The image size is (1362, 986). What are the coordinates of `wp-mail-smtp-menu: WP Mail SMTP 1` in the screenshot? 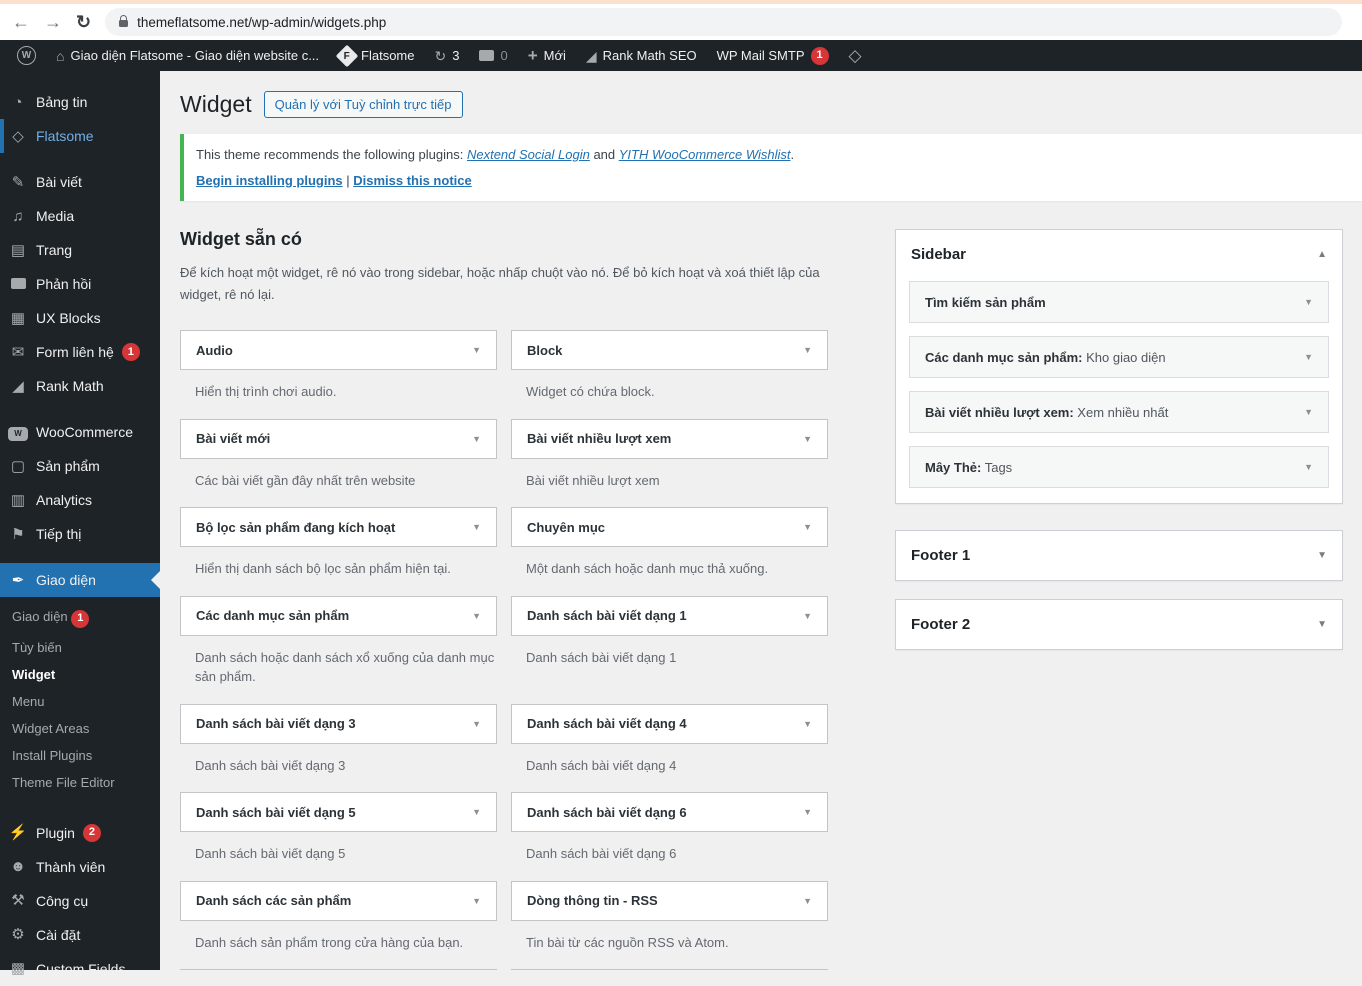 It's located at (773, 55).